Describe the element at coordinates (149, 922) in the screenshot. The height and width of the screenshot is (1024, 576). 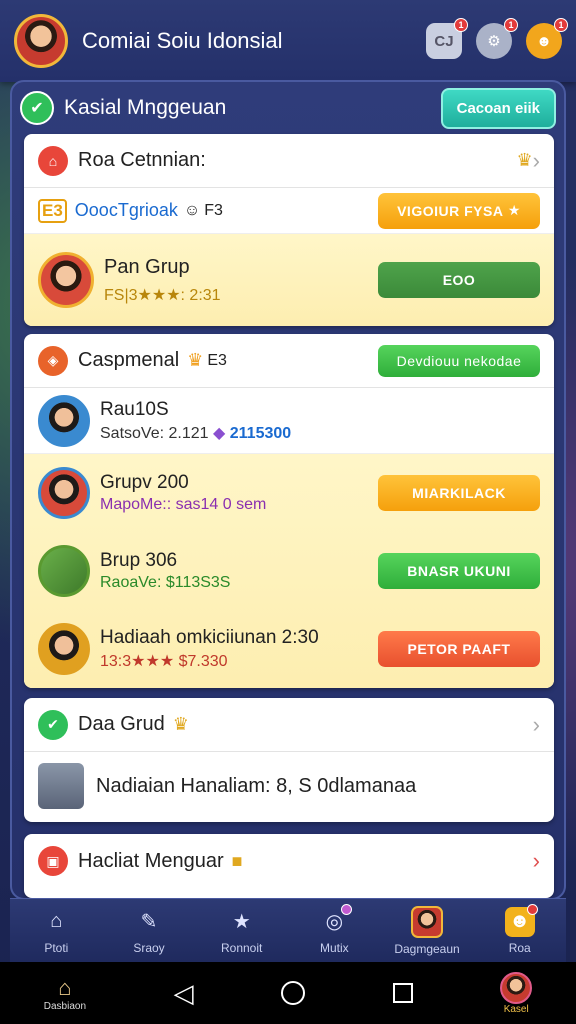
I see `clipboard-icon: ✎` at that location.